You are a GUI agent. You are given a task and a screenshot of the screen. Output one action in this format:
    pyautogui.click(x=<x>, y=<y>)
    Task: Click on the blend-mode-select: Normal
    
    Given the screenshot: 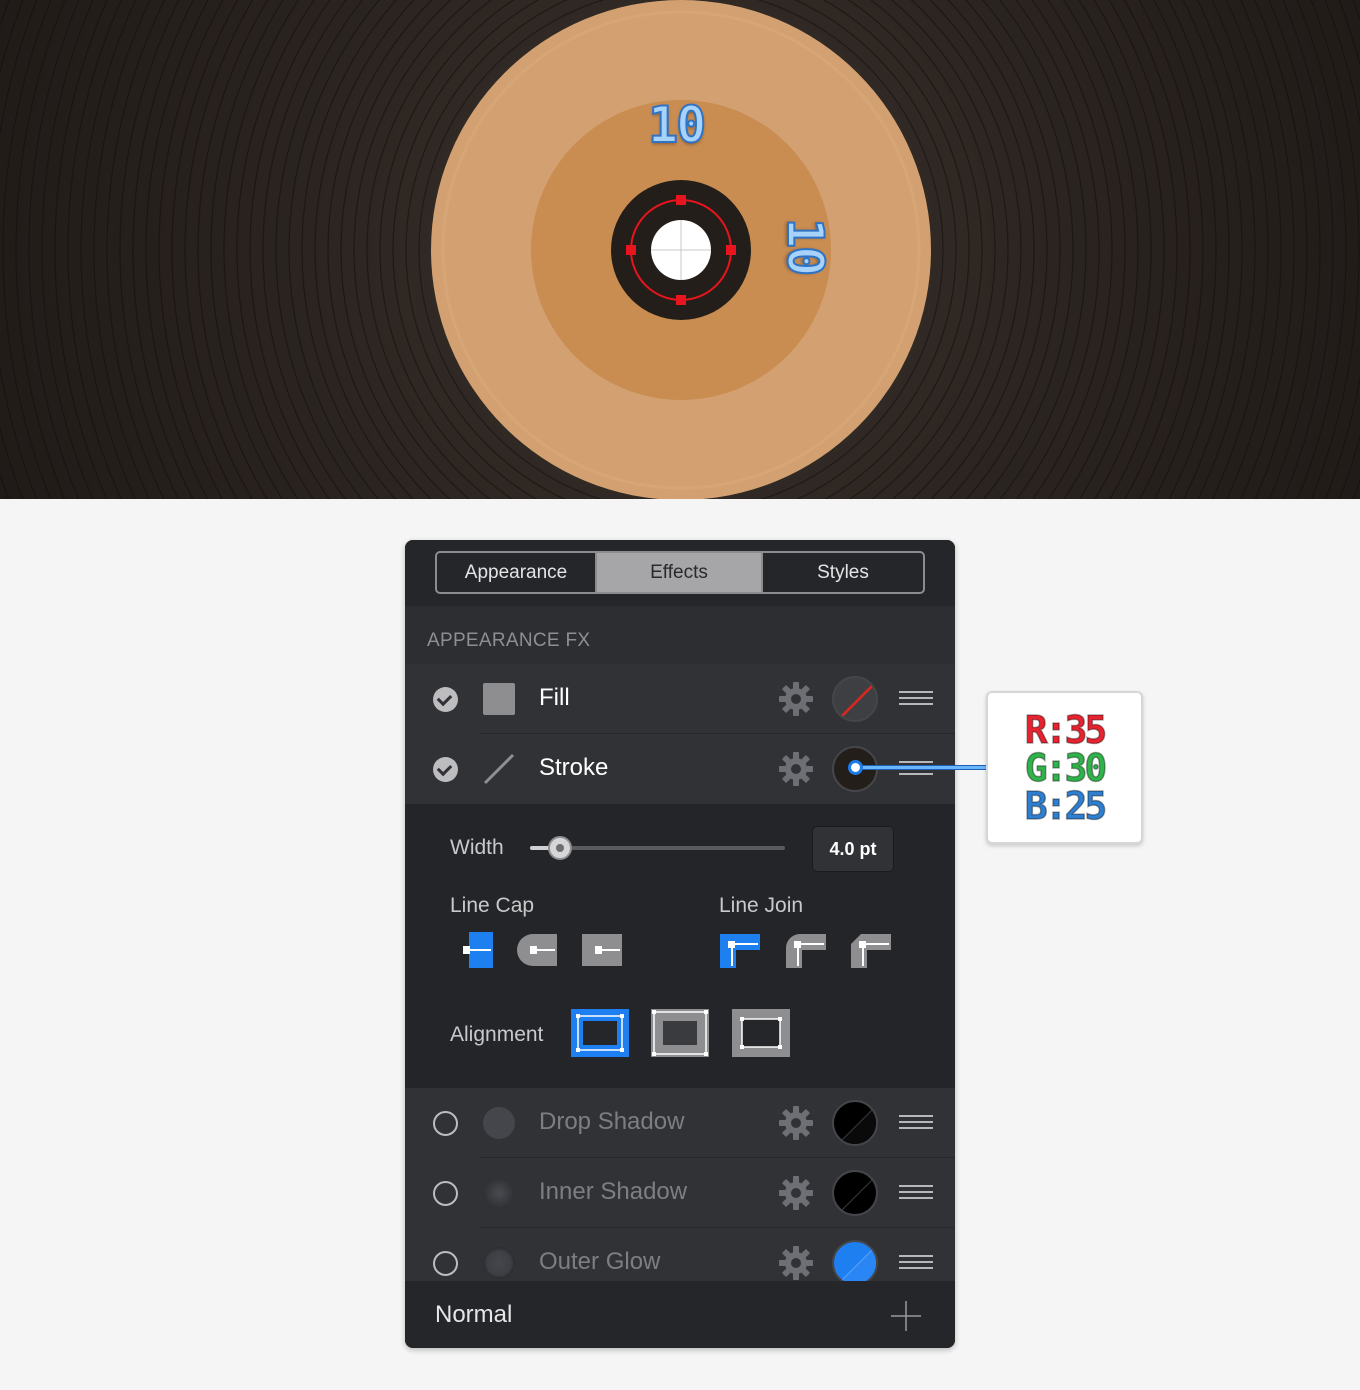 What is the action you would take?
    pyautogui.click(x=473, y=1315)
    